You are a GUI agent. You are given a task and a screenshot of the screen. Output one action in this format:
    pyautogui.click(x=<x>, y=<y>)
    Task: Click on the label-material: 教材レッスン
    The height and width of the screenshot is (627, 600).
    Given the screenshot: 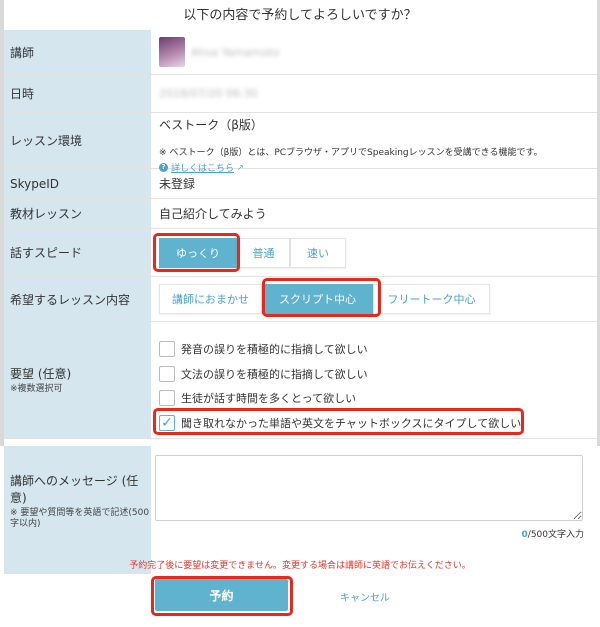 What is the action you would take?
    pyautogui.click(x=77, y=213)
    